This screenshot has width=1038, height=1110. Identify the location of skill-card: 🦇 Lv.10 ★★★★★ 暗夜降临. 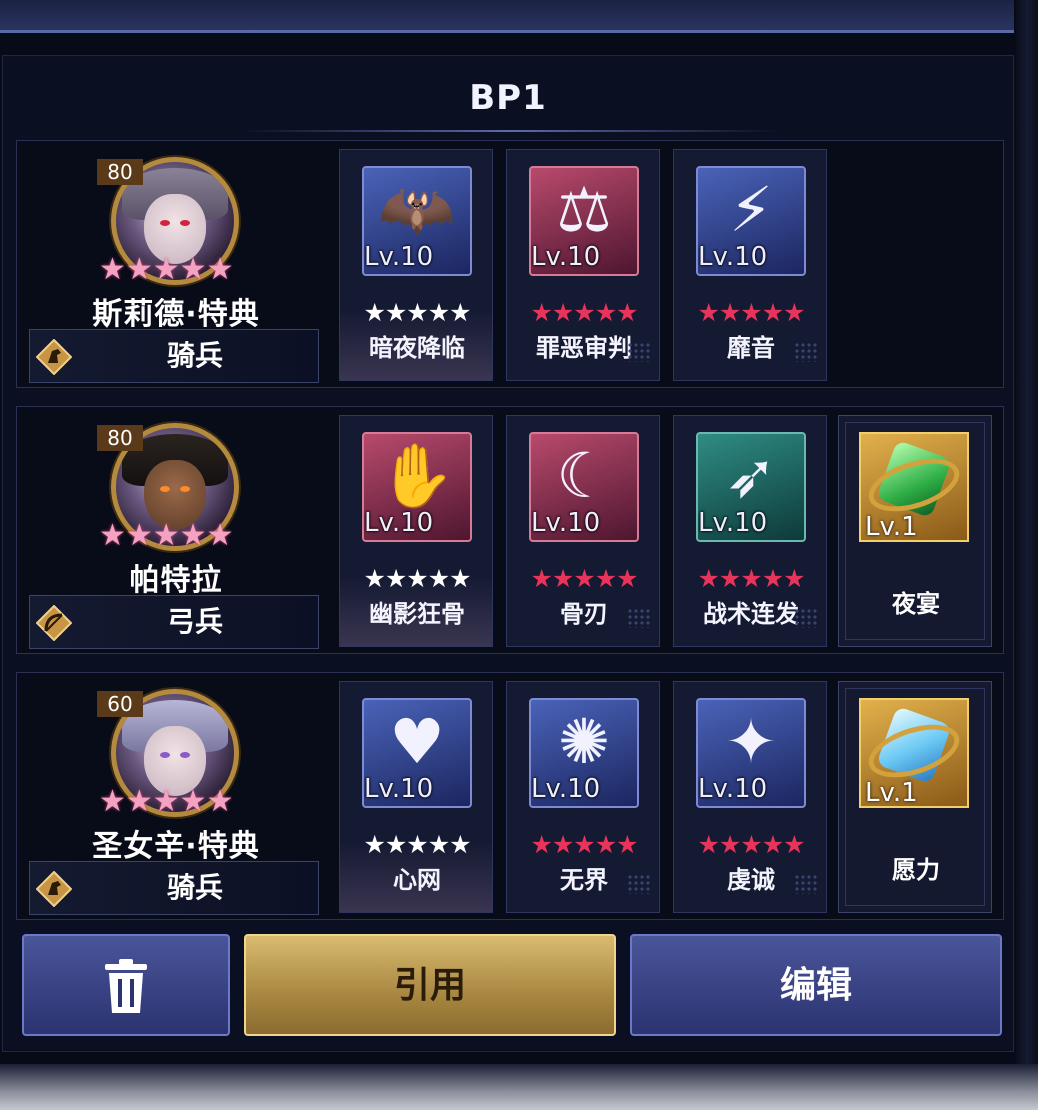
(416, 265).